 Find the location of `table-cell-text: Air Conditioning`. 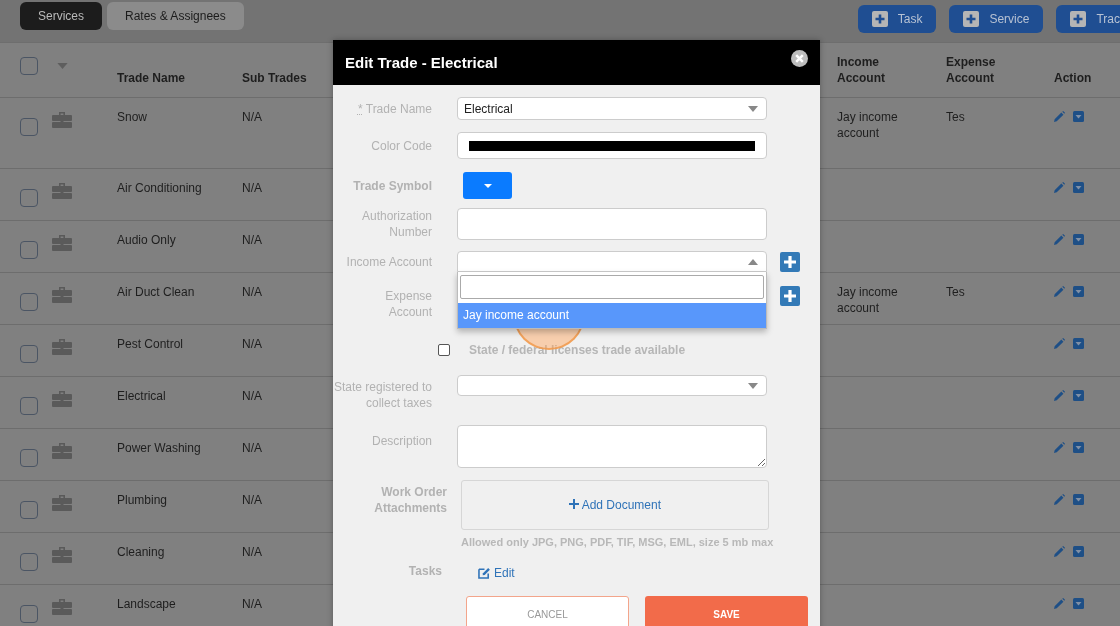

table-cell-text: Air Conditioning is located at coordinates (159, 188).